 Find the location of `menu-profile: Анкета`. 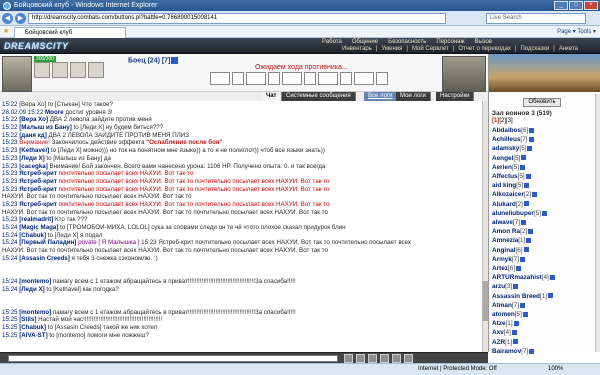

menu-profile: Анкета is located at coordinates (568, 49).